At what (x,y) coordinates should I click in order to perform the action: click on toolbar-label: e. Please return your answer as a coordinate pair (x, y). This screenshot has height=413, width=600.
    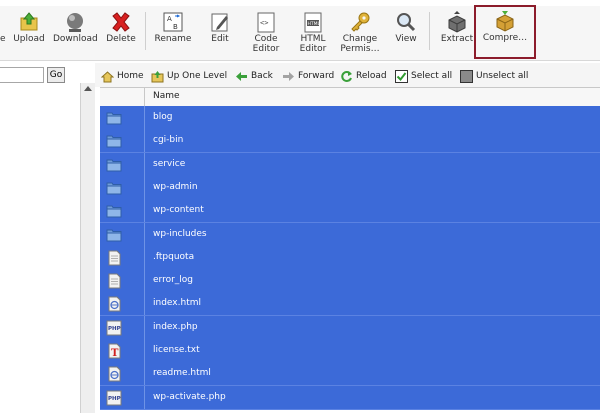
    Looking at the image, I should click on (3, 39).